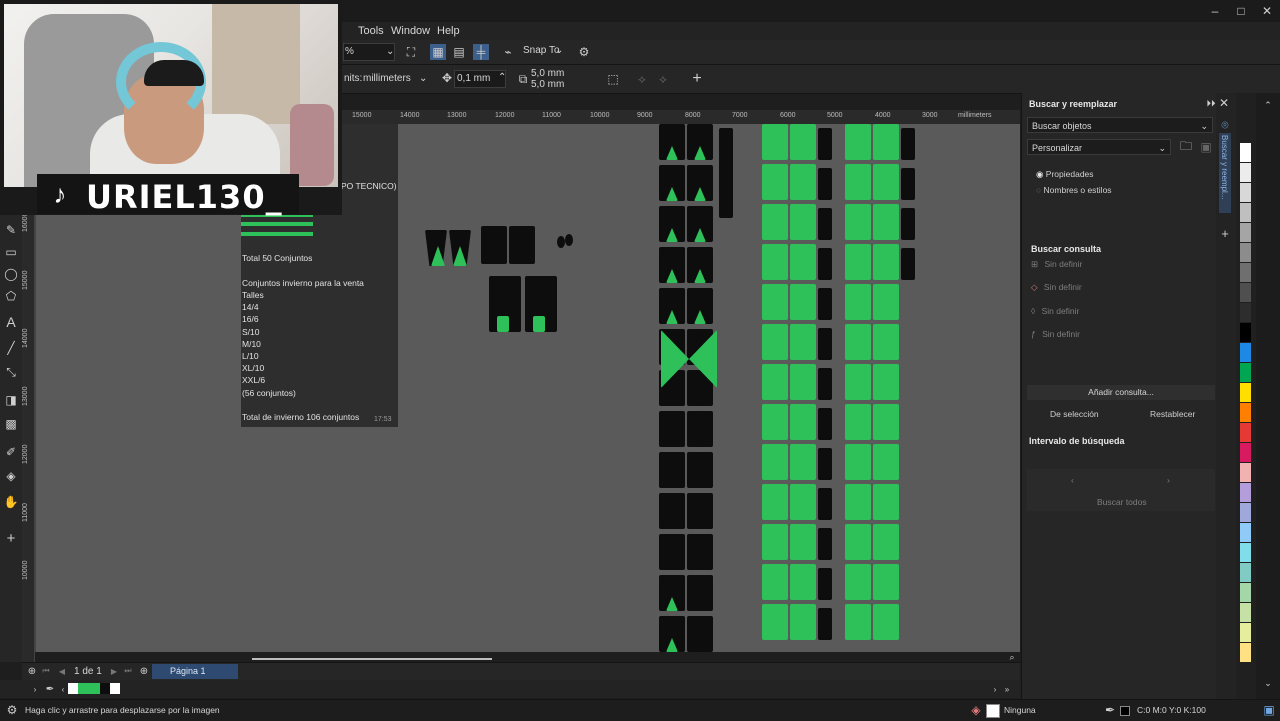  Describe the element at coordinates (372, 659) in the screenshot. I see `horizontal-scrollbar` at that location.